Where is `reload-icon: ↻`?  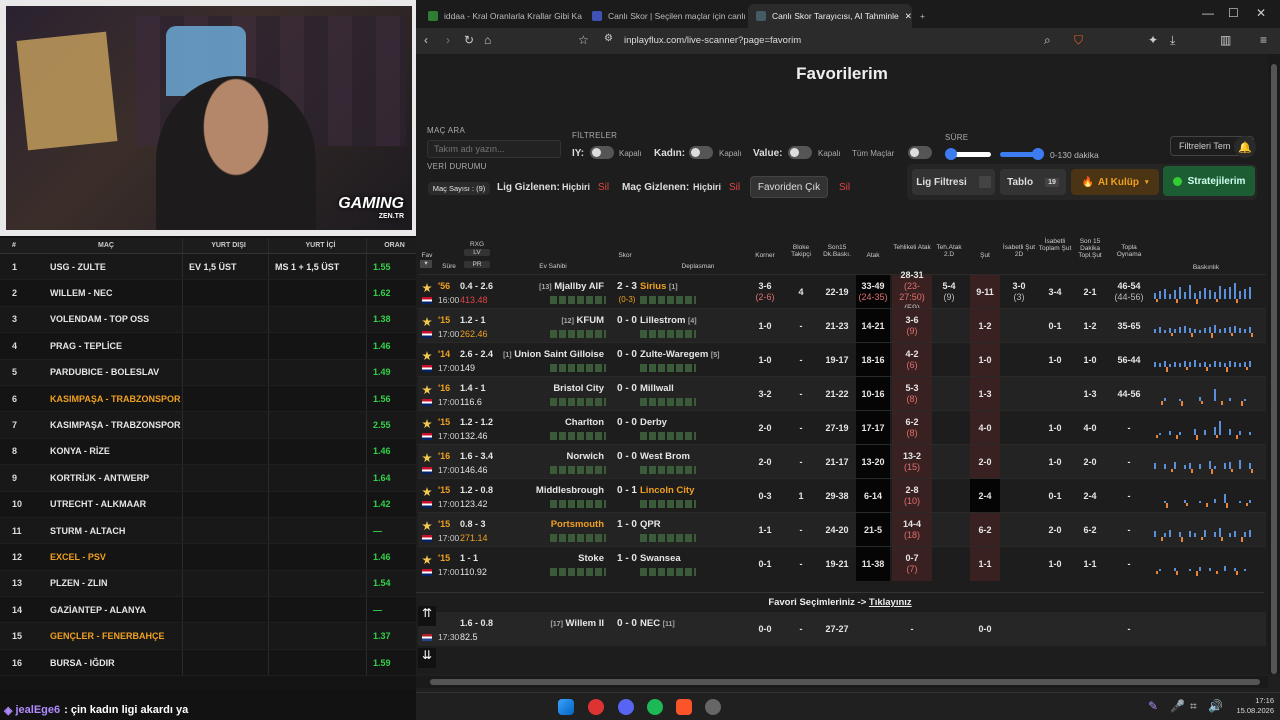 reload-icon: ↻ is located at coordinates (469, 40).